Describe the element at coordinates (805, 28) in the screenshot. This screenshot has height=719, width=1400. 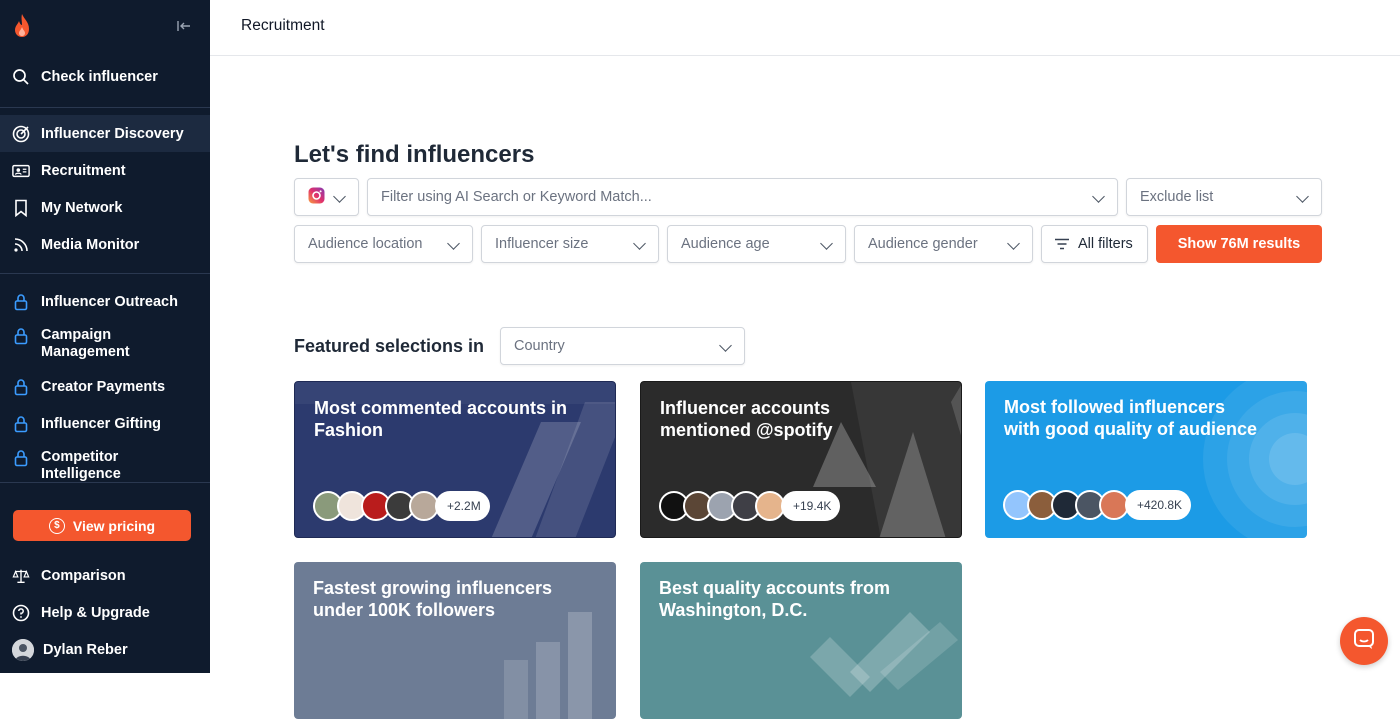
I see `top-bar: Recruitment` at that location.